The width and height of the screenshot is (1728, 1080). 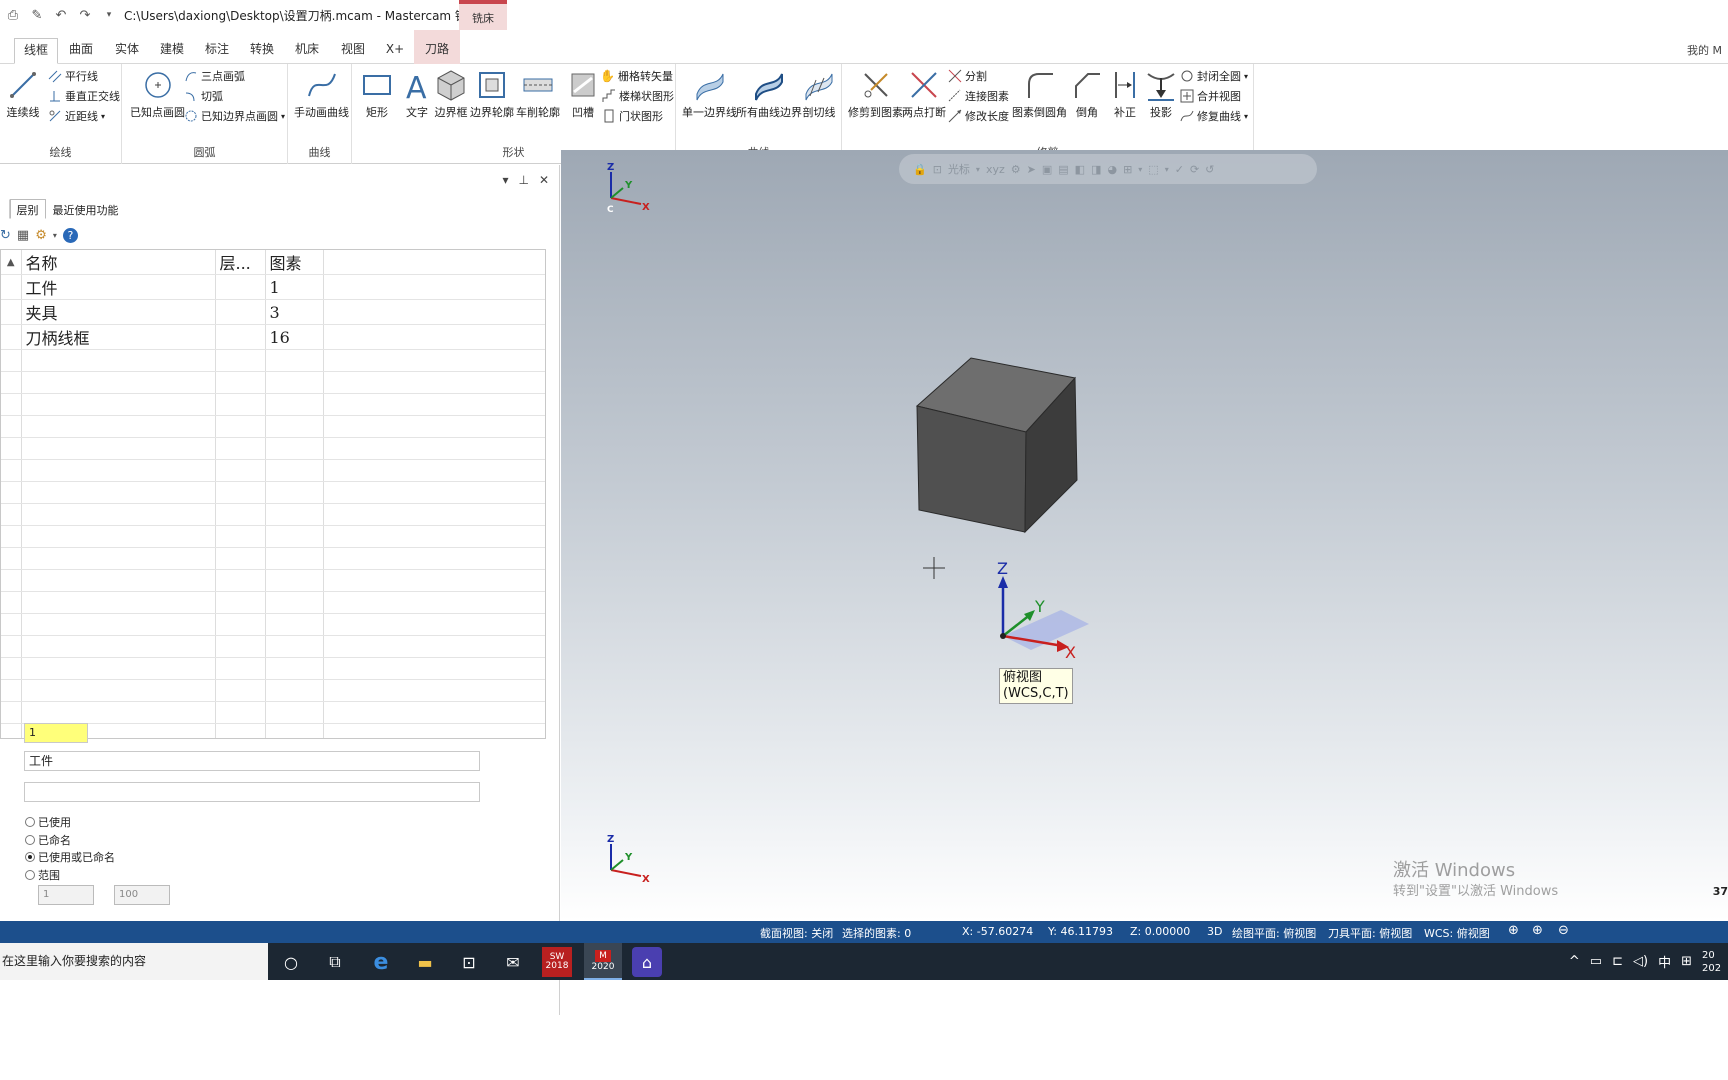 I want to click on gear-icon: ⚙, so click(x=41, y=235).